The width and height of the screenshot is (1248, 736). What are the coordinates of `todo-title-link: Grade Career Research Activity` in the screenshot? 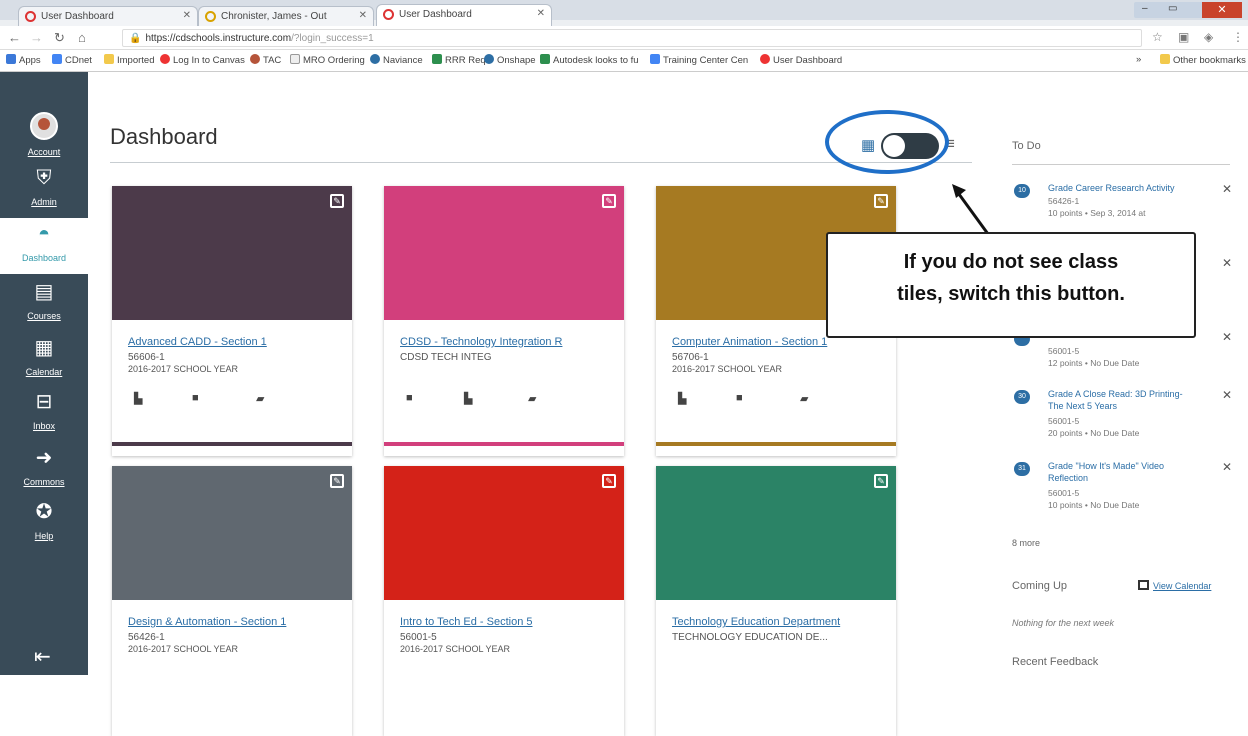 It's located at (1123, 188).